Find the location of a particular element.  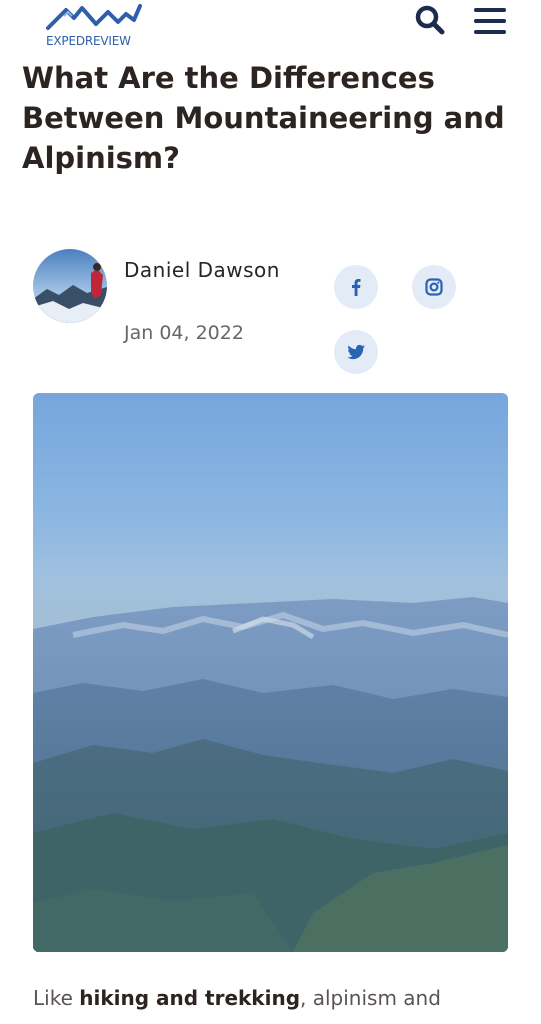

twitter-share-button is located at coordinates (356, 352).